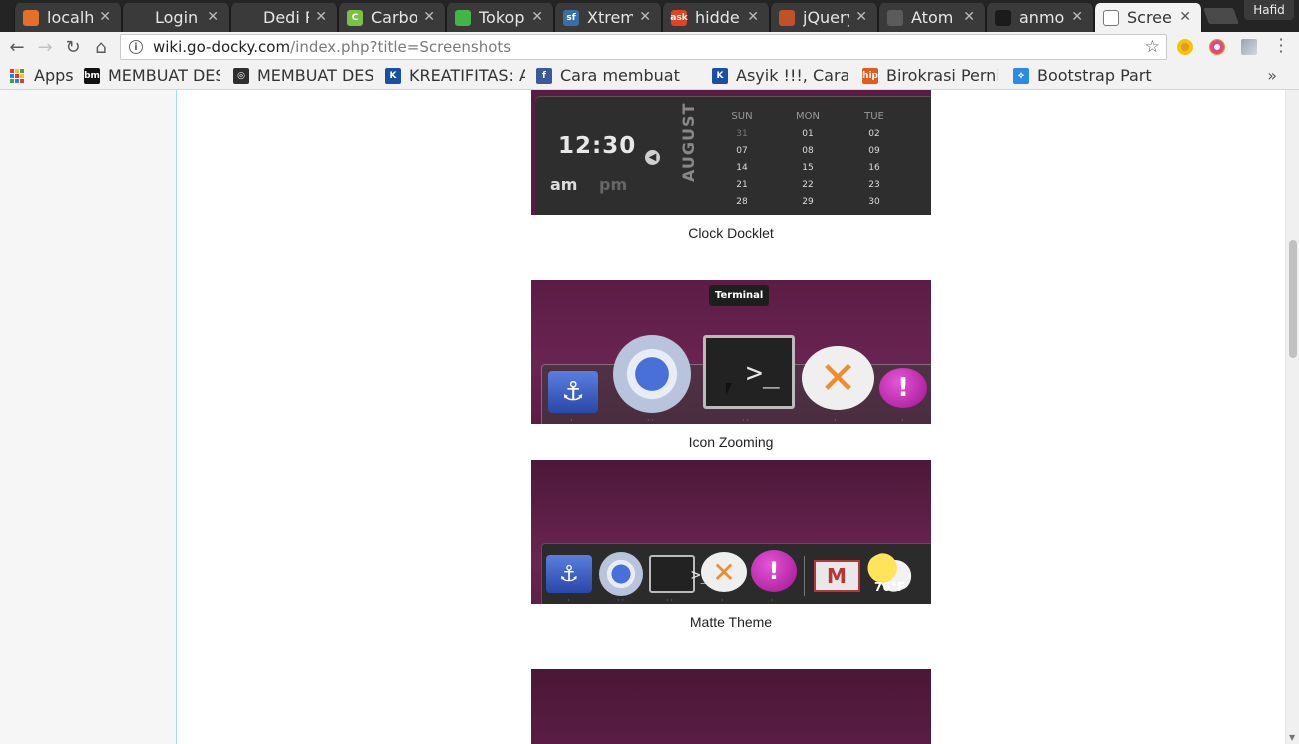  Describe the element at coordinates (597, 146) in the screenshot. I see `clock-time: 12:30` at that location.